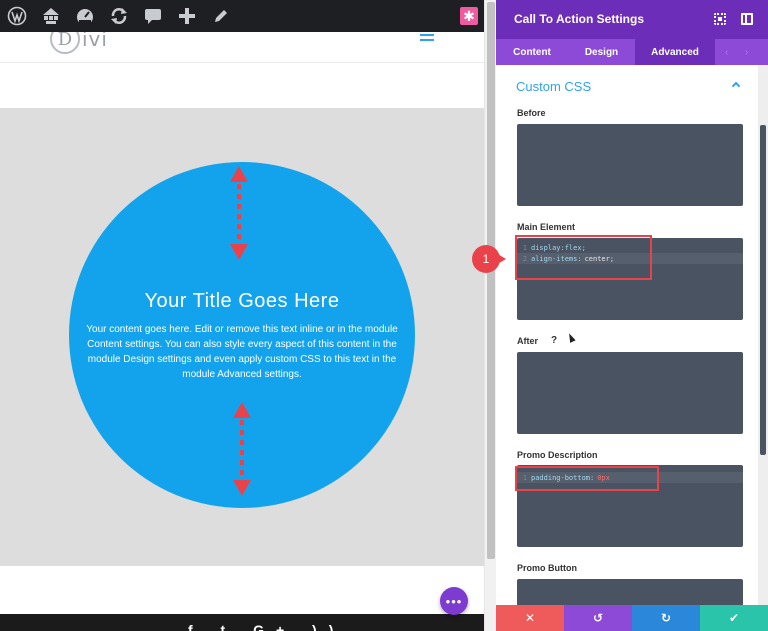 Image resolution: width=768 pixels, height=631 pixels. I want to click on site-logo: D ivi, so click(79, 43).